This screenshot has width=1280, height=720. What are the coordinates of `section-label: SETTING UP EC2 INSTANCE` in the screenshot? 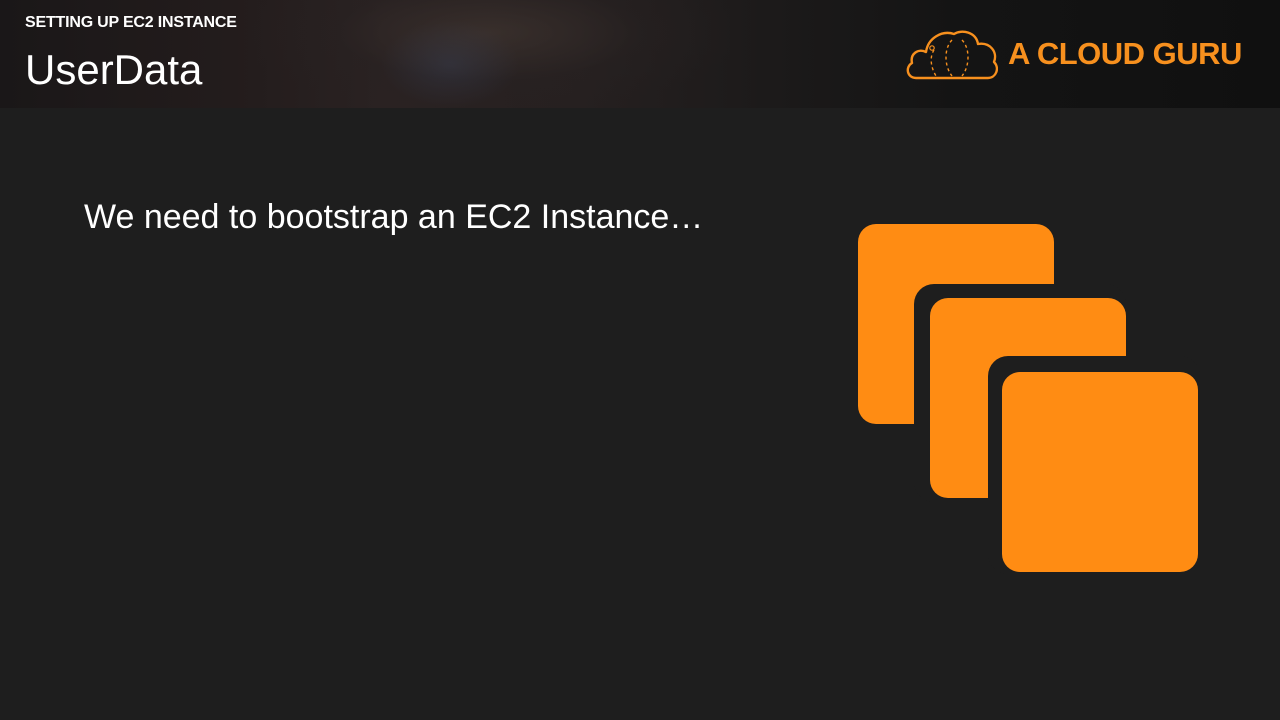 It's located at (131, 22).